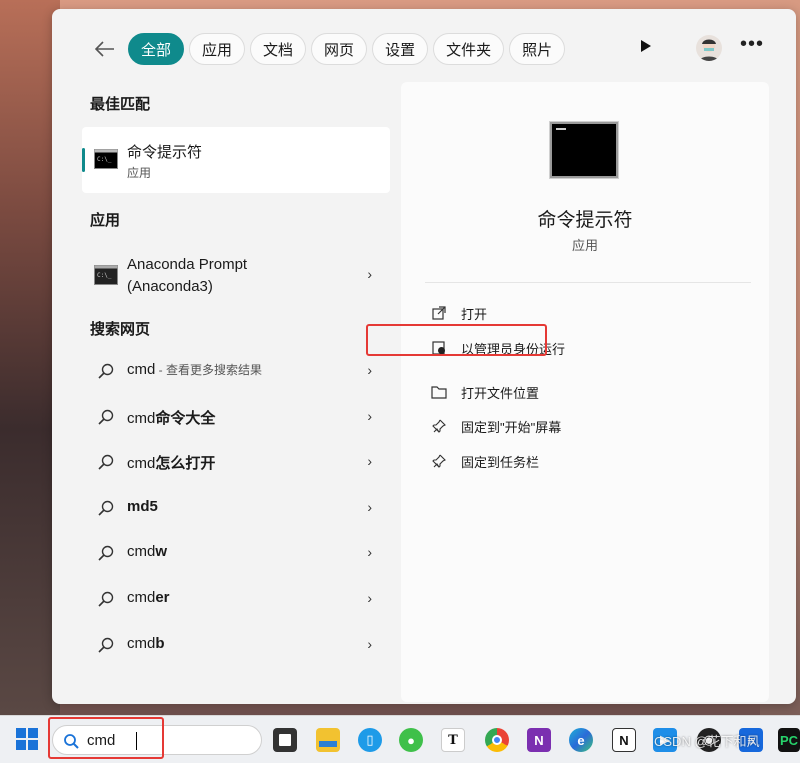 This screenshot has width=800, height=763. What do you see at coordinates (30, 357) in the screenshot?
I see `wallpaper-left` at bounding box center [30, 357].